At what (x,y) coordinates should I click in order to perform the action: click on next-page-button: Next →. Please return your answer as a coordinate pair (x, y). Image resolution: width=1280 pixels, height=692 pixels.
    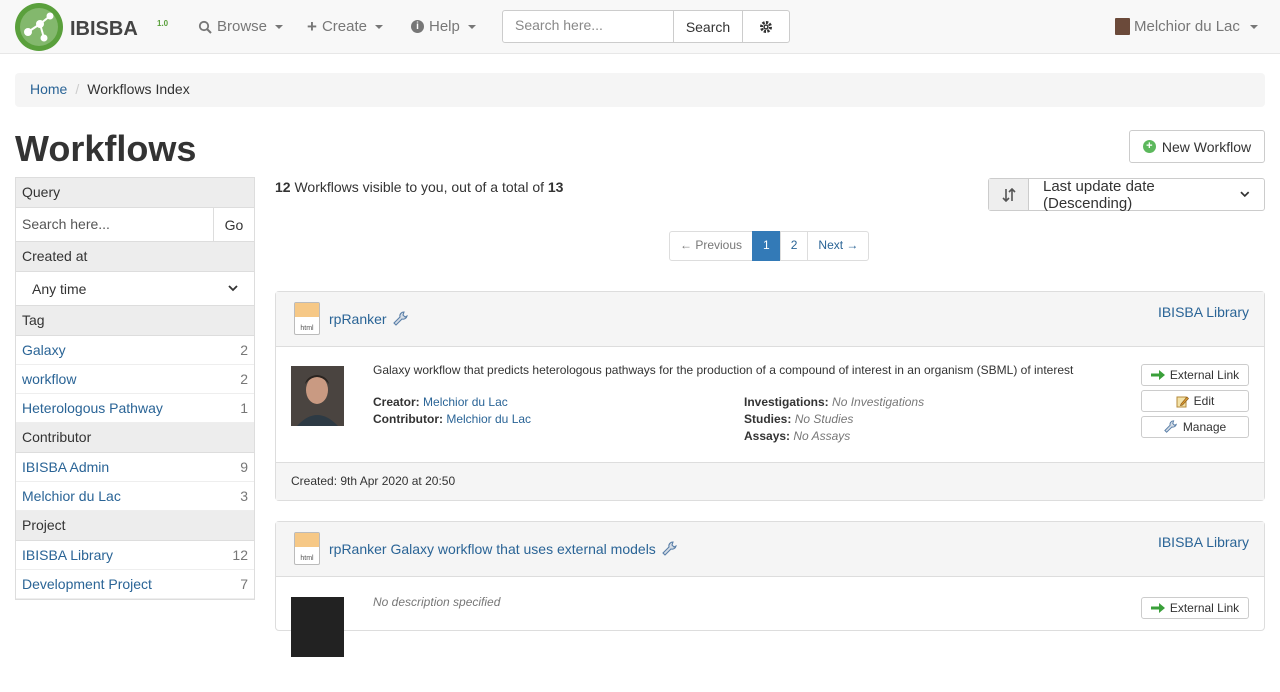
    Looking at the image, I should click on (838, 246).